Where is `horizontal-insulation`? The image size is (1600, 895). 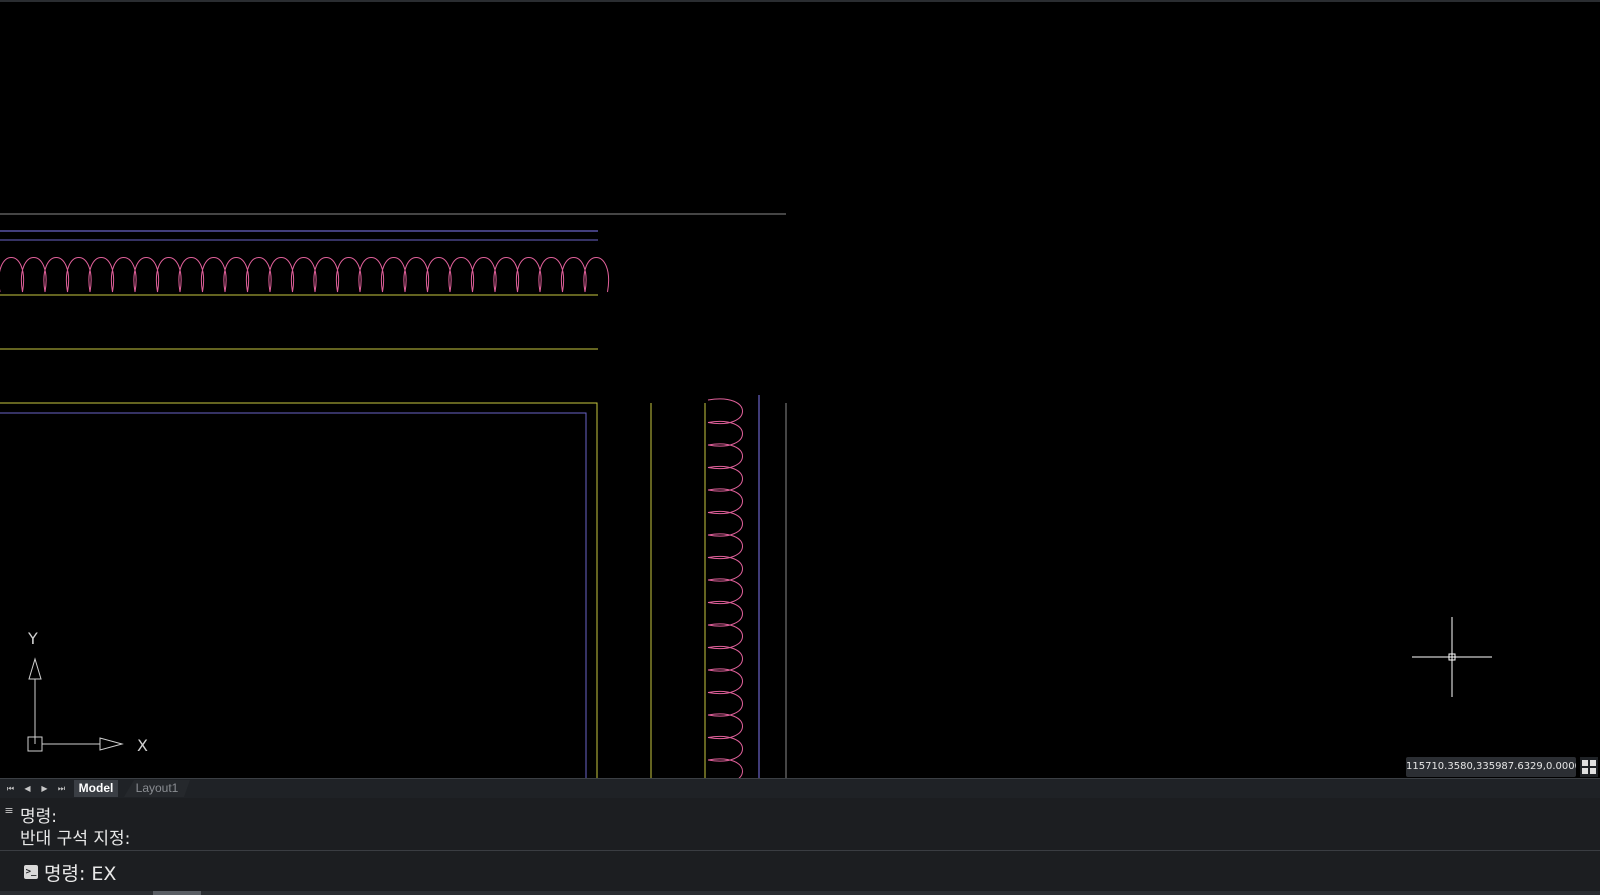 horizontal-insulation is located at coordinates (305, 275).